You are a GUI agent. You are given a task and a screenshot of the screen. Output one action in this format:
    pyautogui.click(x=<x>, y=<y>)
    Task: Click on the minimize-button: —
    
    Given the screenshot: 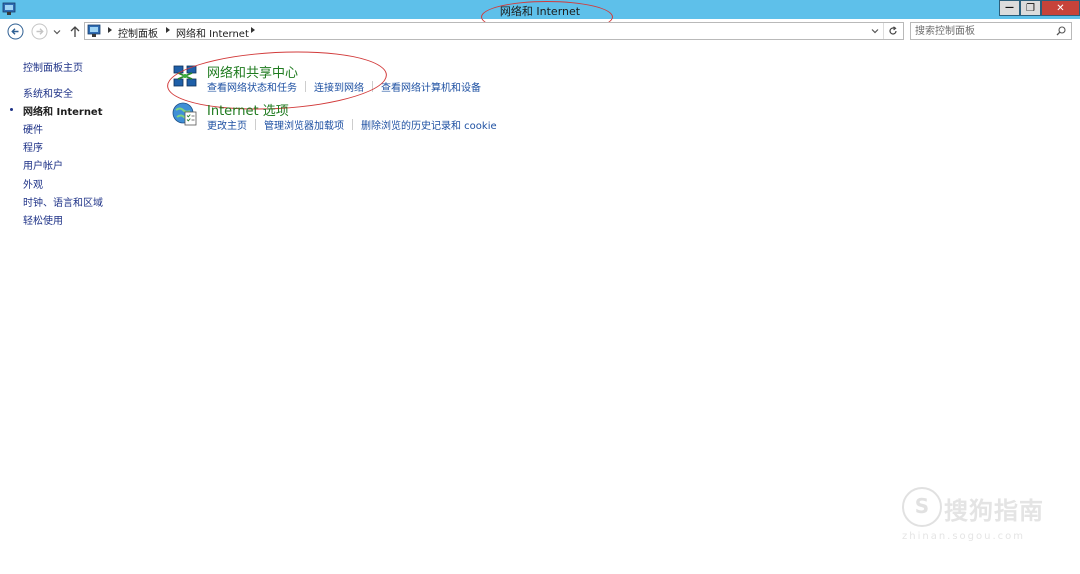 What is the action you would take?
    pyautogui.click(x=1009, y=8)
    